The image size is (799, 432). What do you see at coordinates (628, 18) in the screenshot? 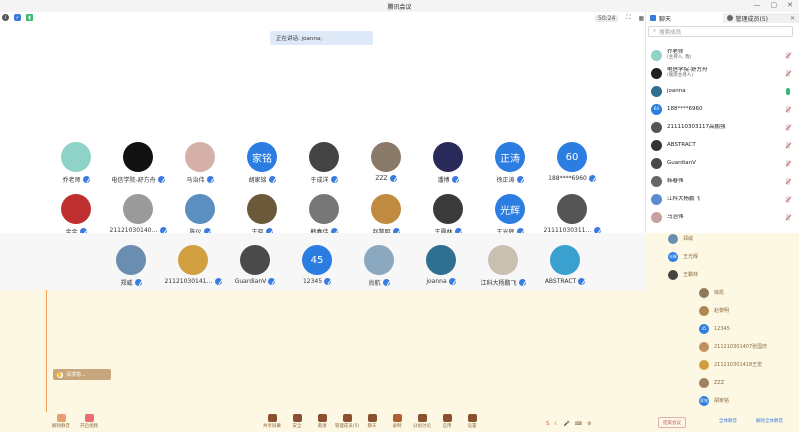
I see `fullscreen-icon: ⛶` at bounding box center [628, 18].